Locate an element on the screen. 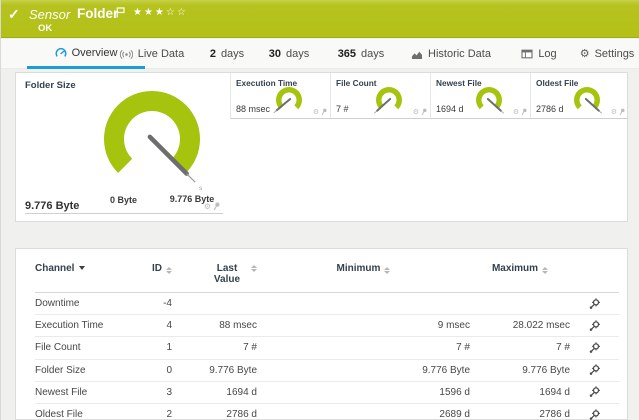 The height and width of the screenshot is (420, 639). channel-id: 0 is located at coordinates (169, 370).